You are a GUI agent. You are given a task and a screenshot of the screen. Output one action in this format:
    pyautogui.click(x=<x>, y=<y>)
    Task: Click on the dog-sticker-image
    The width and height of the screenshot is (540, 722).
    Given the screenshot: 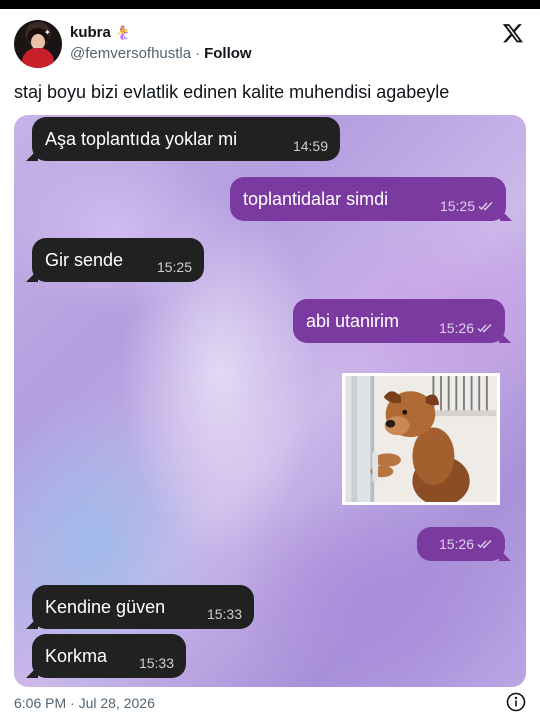 What is the action you would take?
    pyautogui.click(x=421, y=439)
    